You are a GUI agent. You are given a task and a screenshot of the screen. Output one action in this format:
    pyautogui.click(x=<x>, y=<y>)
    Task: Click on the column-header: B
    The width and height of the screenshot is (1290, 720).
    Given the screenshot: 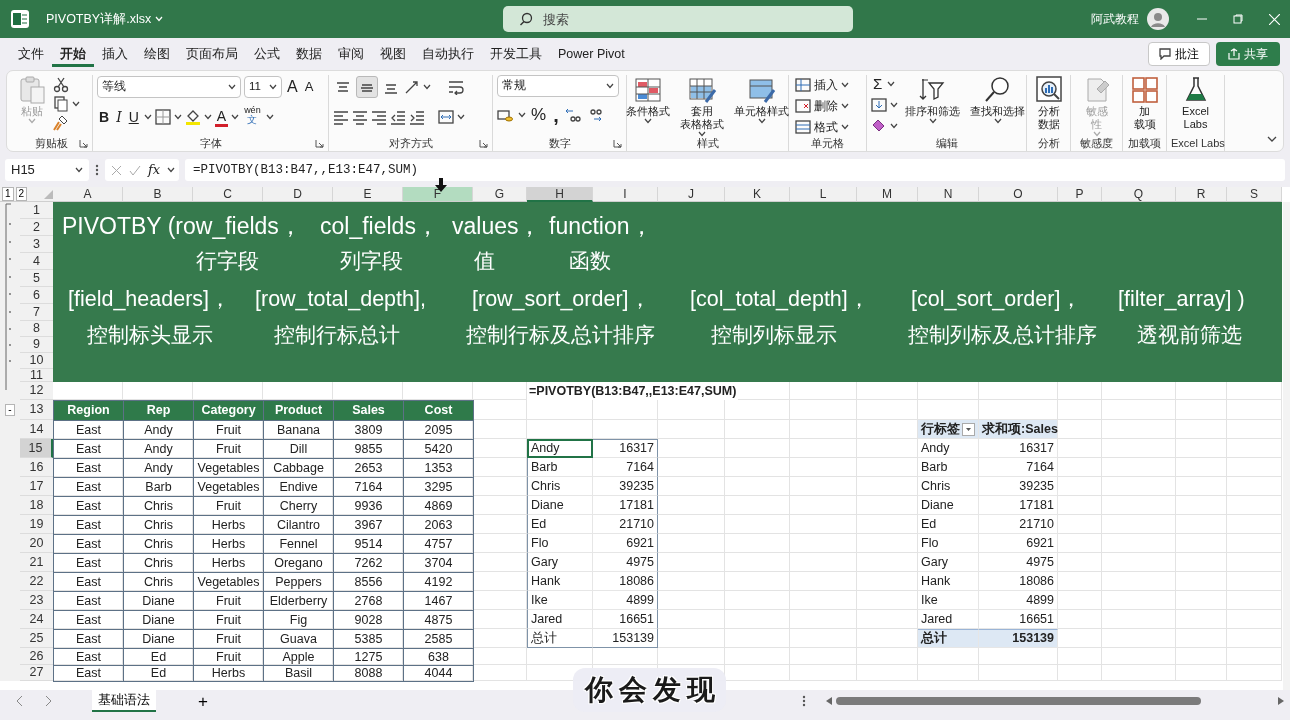 What is the action you would take?
    pyautogui.click(x=158, y=194)
    